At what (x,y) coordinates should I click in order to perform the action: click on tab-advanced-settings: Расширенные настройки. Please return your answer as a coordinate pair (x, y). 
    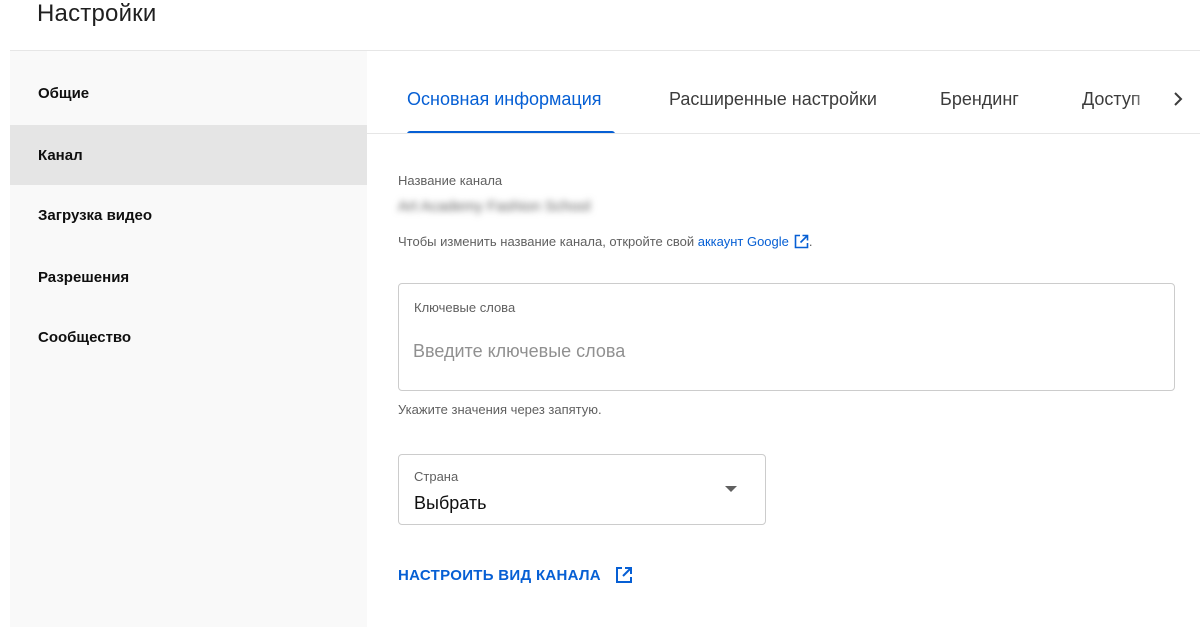
    Looking at the image, I should click on (773, 99).